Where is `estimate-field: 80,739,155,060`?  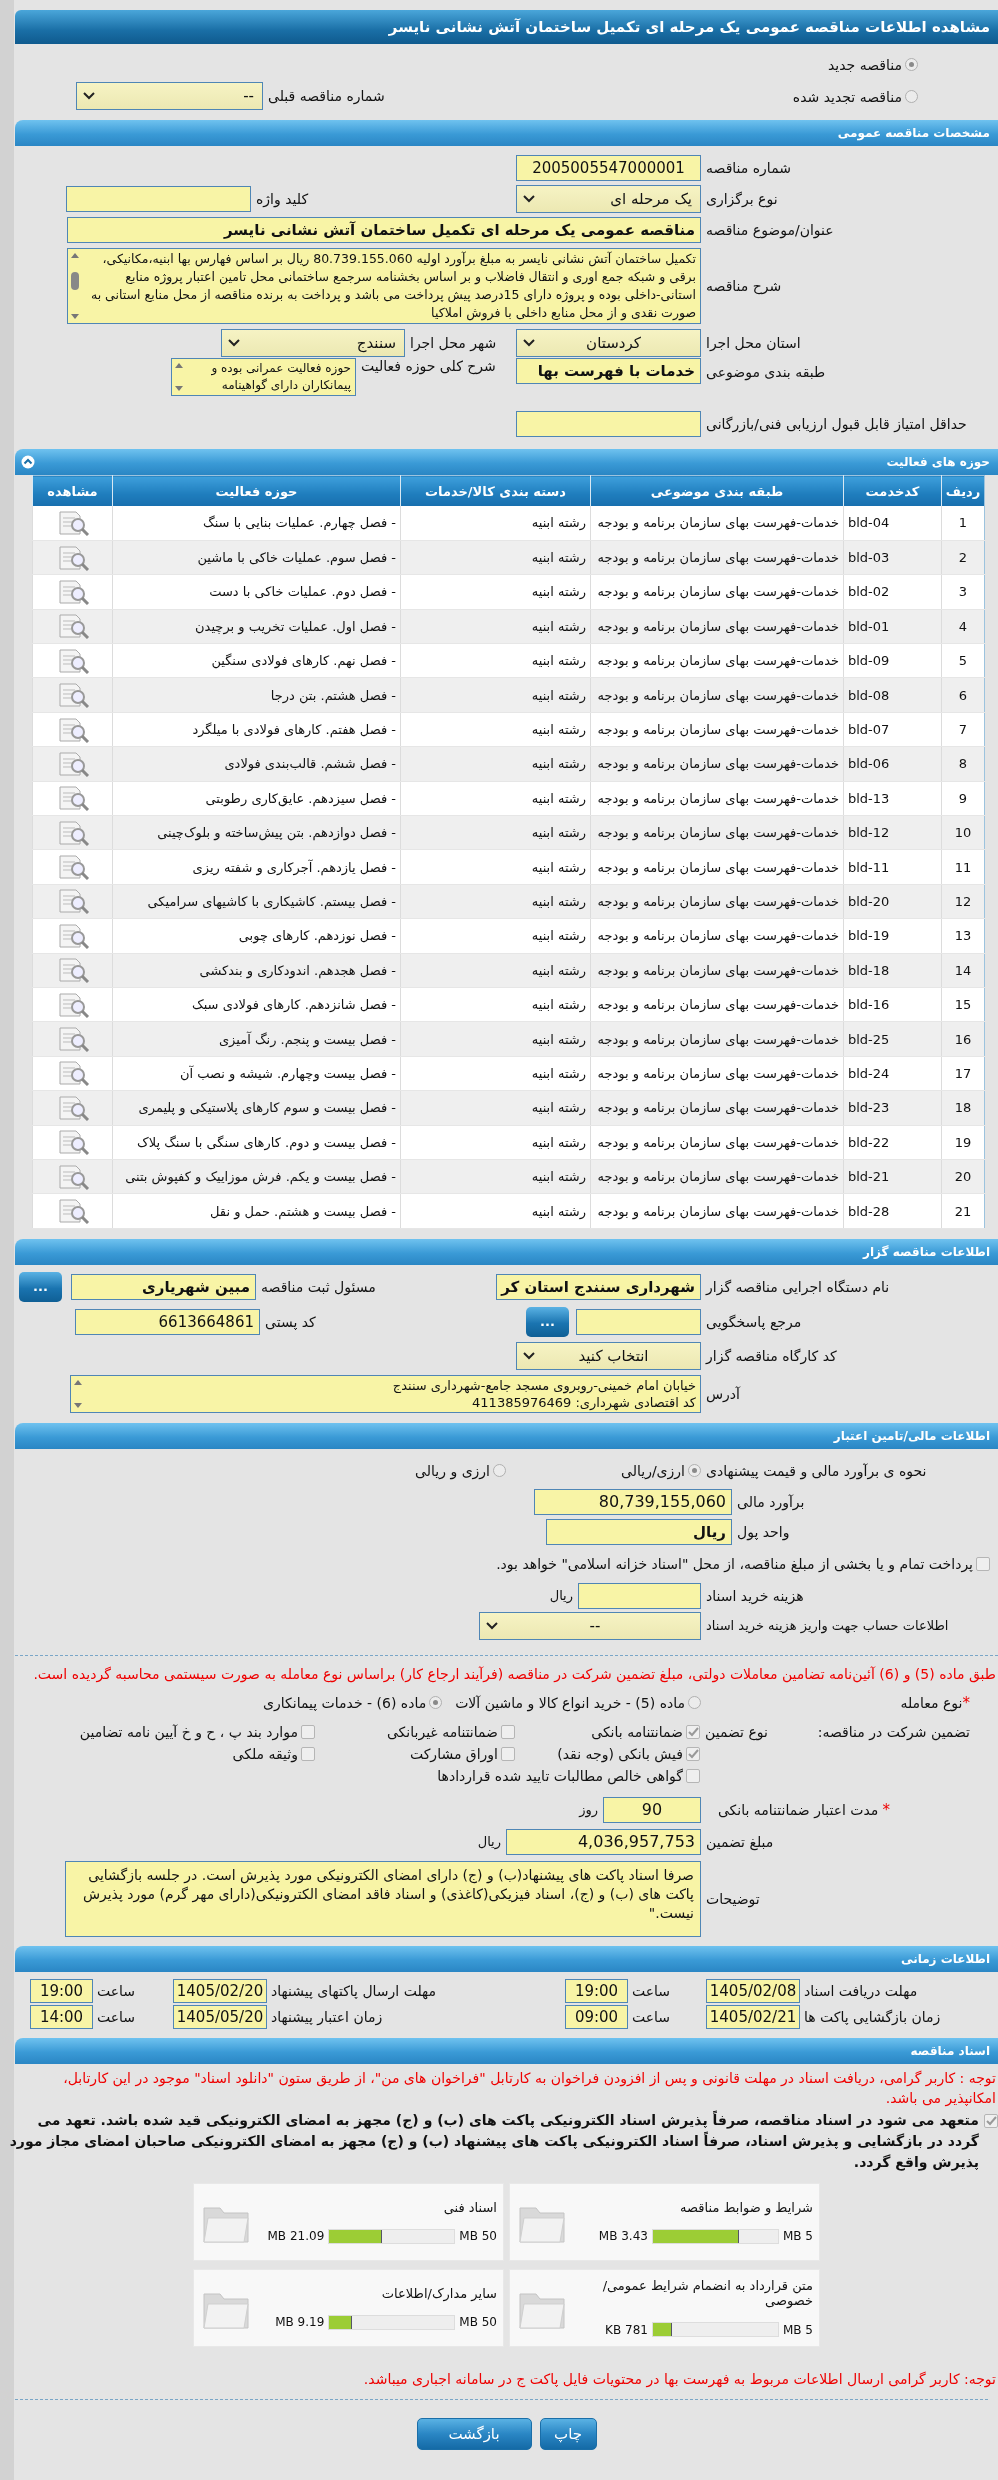 estimate-field: 80,739,155,060 is located at coordinates (633, 1501).